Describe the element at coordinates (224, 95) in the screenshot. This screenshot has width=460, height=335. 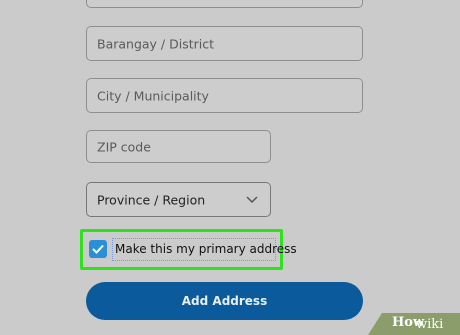
I see `city-municipality-field: City / Municipality` at that location.